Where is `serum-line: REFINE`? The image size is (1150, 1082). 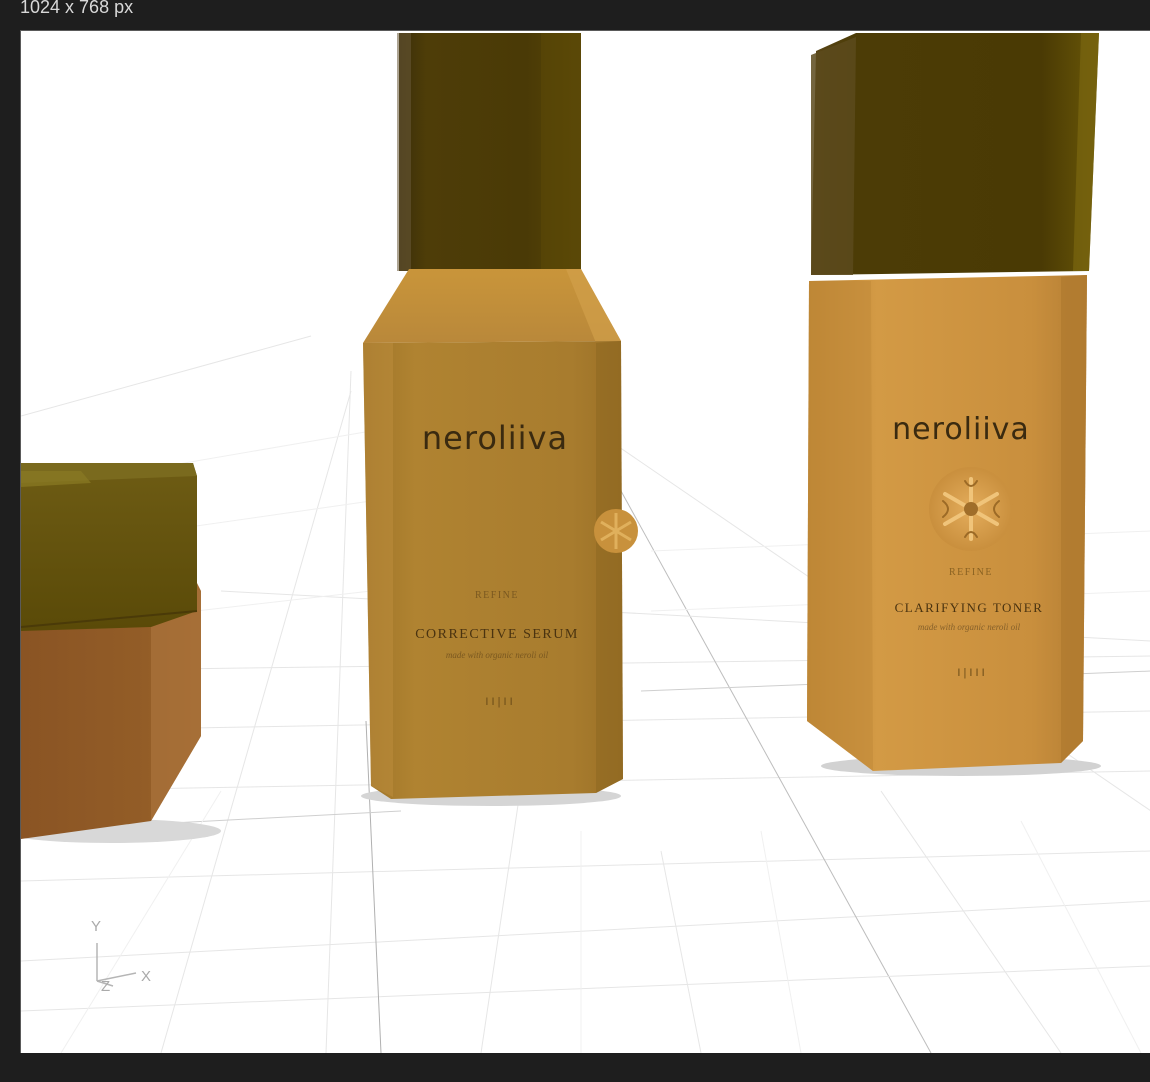
serum-line: REFINE is located at coordinates (497, 595).